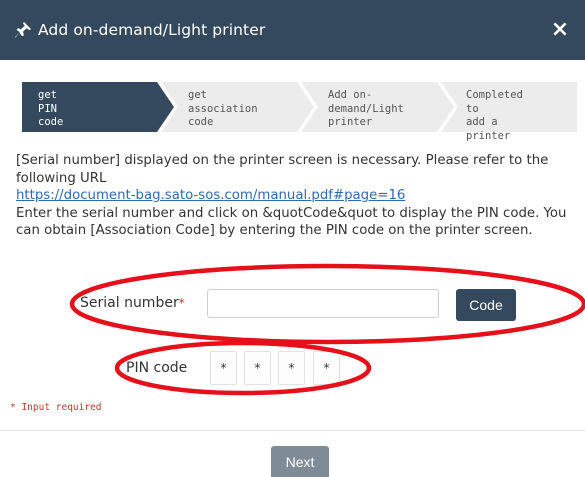  Describe the element at coordinates (494, 115) in the screenshot. I see `step-label: Completed to add a printer` at that location.